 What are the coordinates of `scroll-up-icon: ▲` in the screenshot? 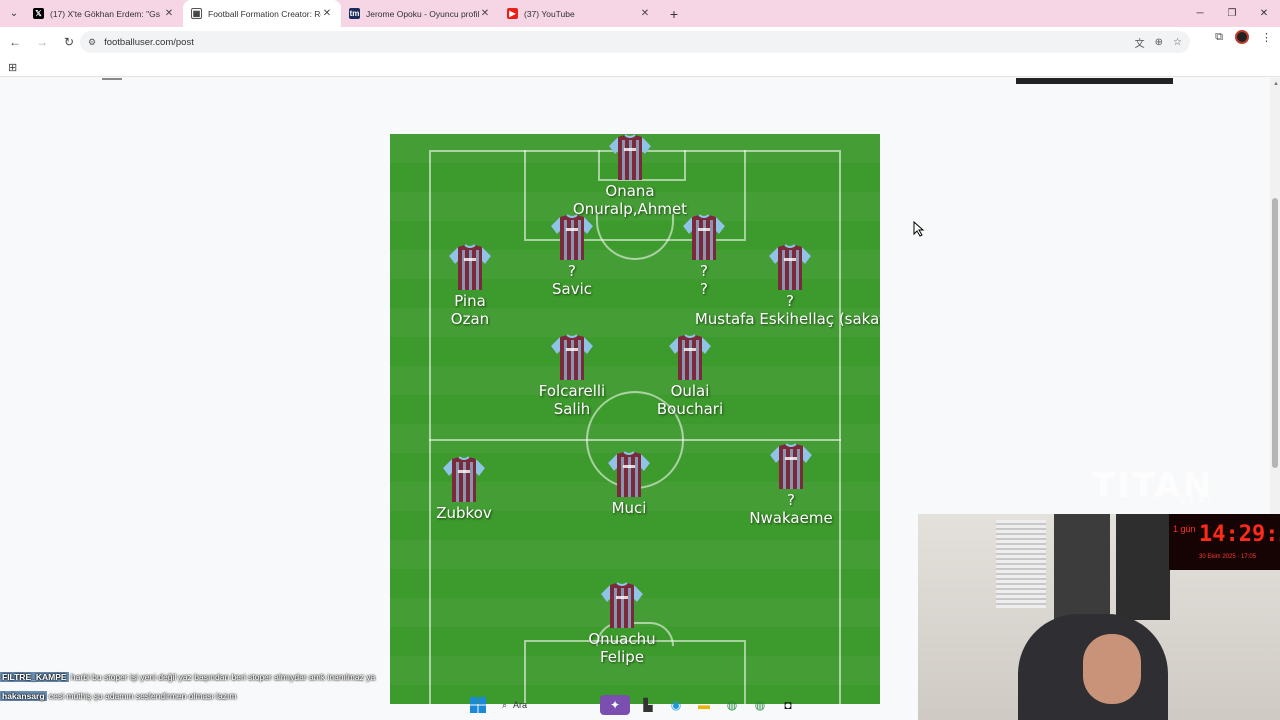 It's located at (1276, 84).